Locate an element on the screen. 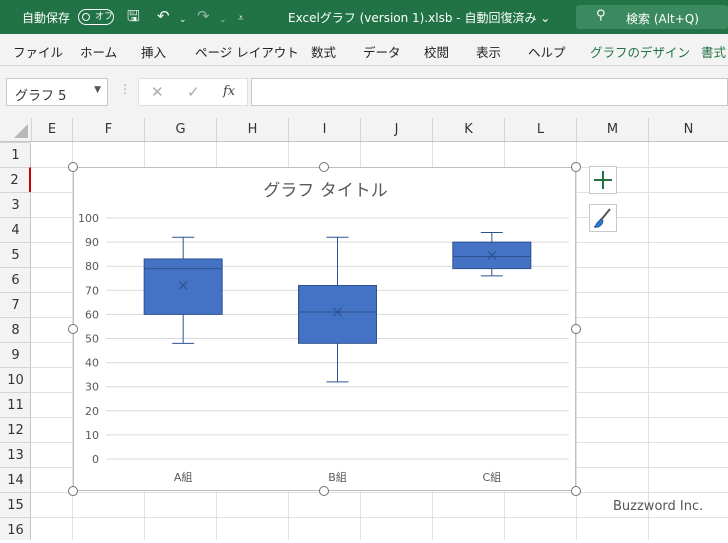 The height and width of the screenshot is (543, 728). insert-function-icon: fx is located at coordinates (229, 91).